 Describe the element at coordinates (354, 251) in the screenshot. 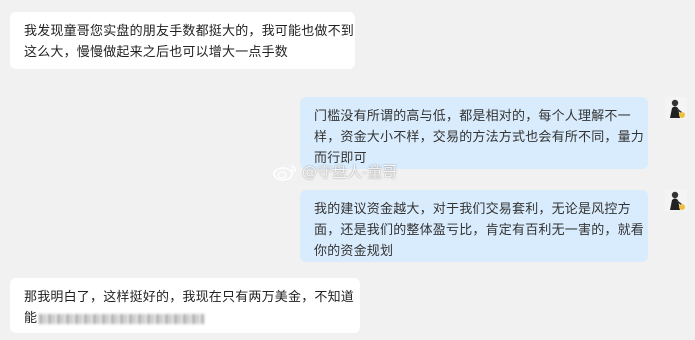

I see `message-text-line: 你的资金规划` at that location.